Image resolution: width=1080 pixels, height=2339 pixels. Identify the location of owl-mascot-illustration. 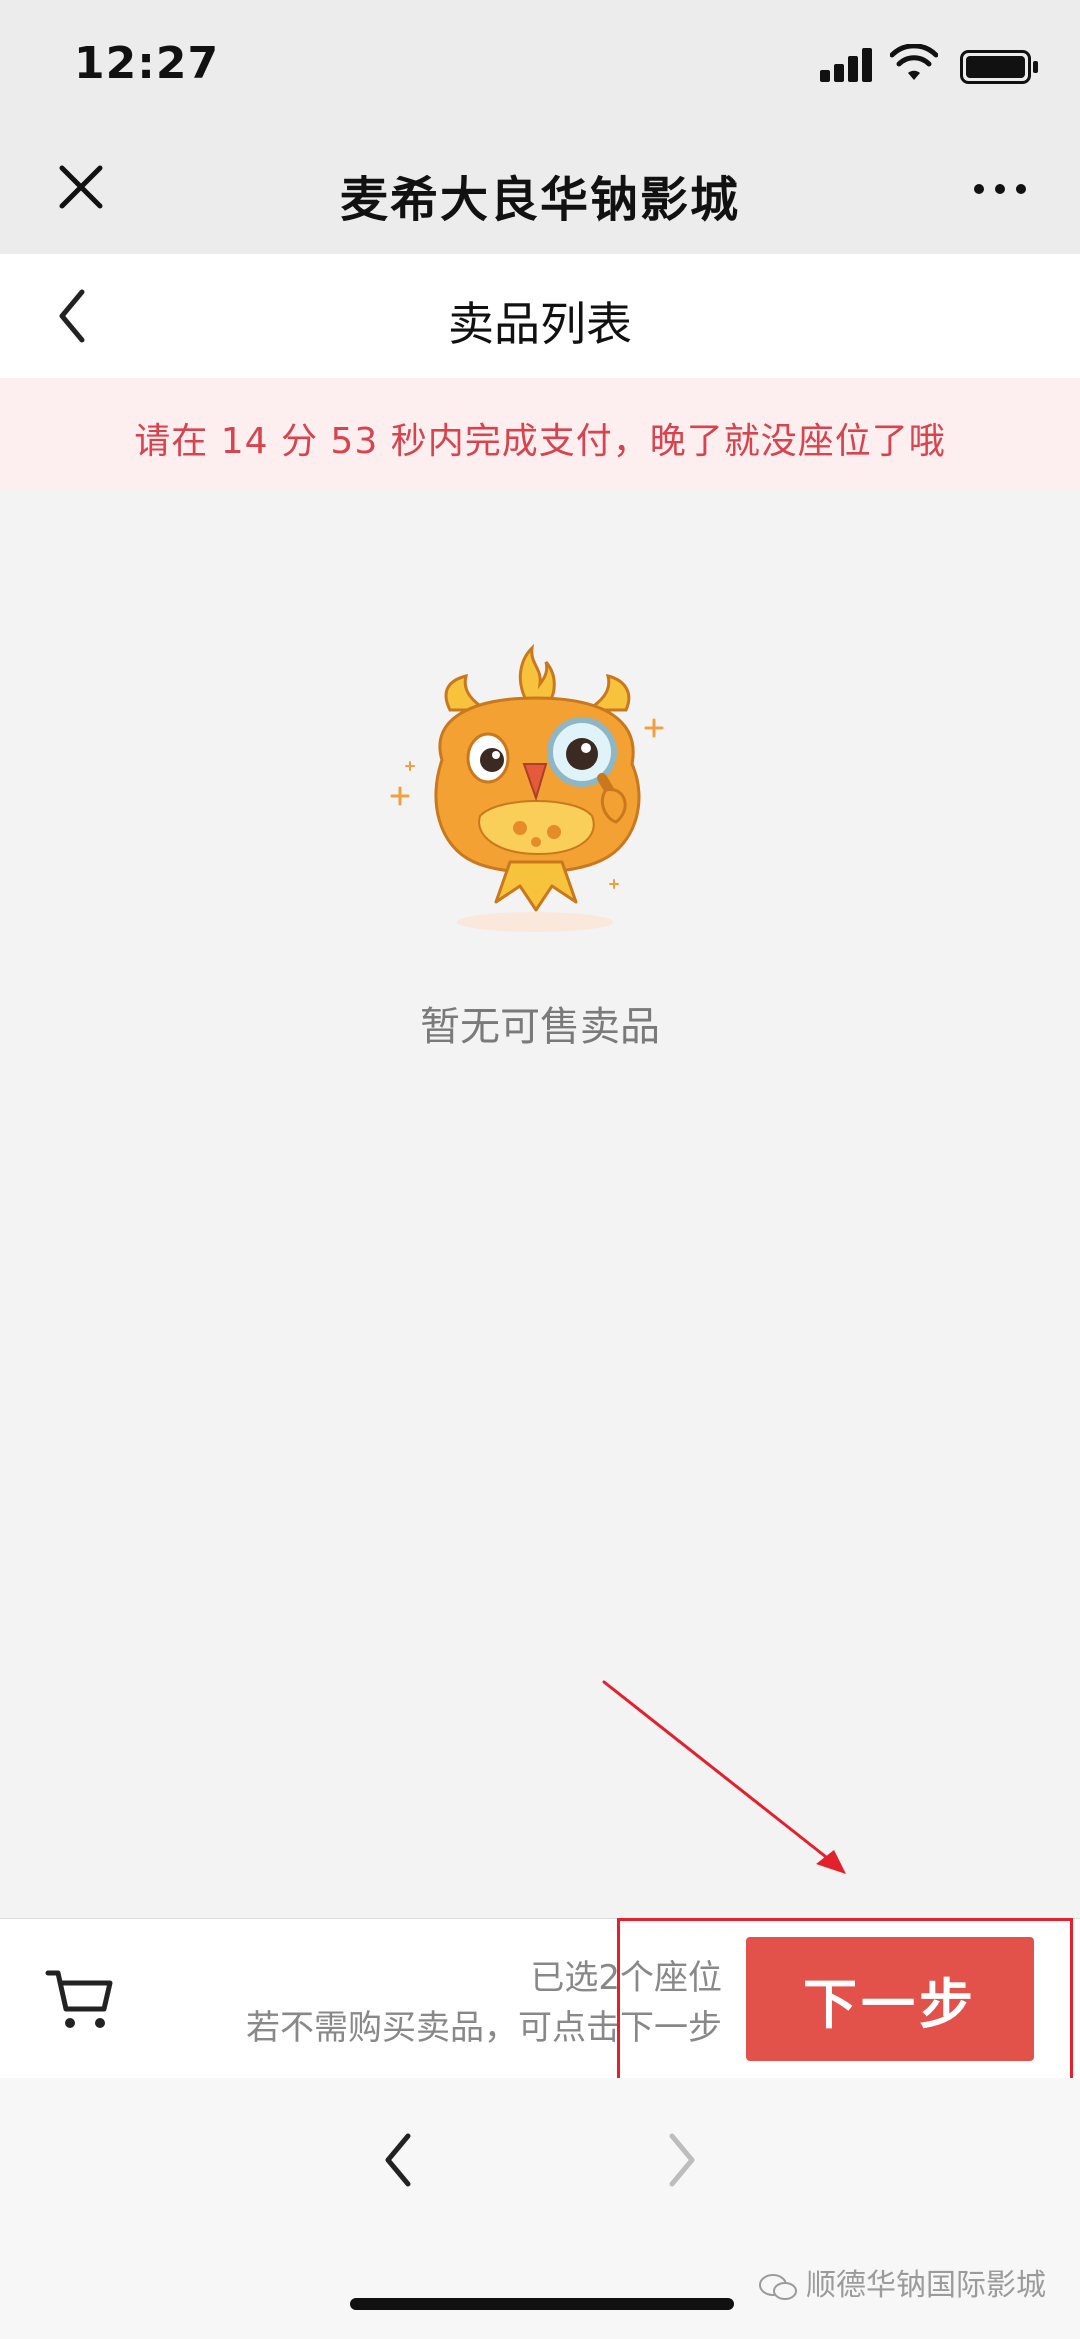
(527, 787).